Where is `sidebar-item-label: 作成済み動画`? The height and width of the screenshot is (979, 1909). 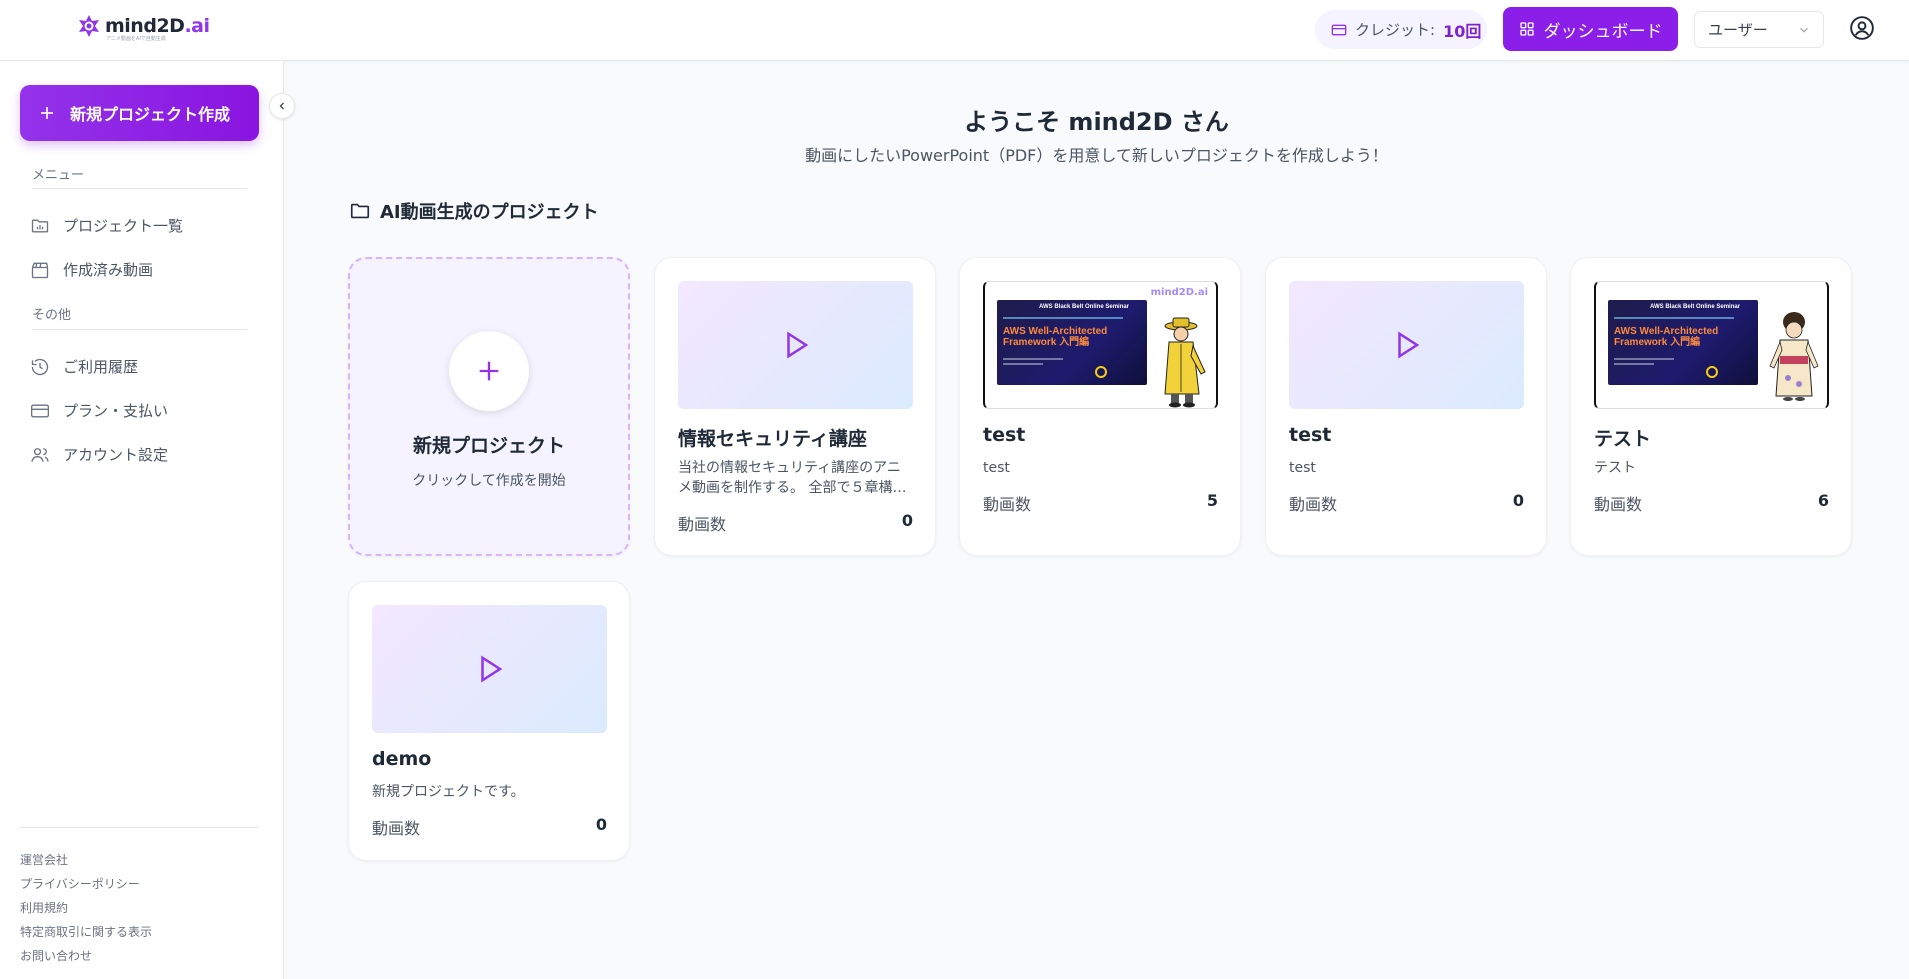 sidebar-item-label: 作成済み動画 is located at coordinates (108, 270).